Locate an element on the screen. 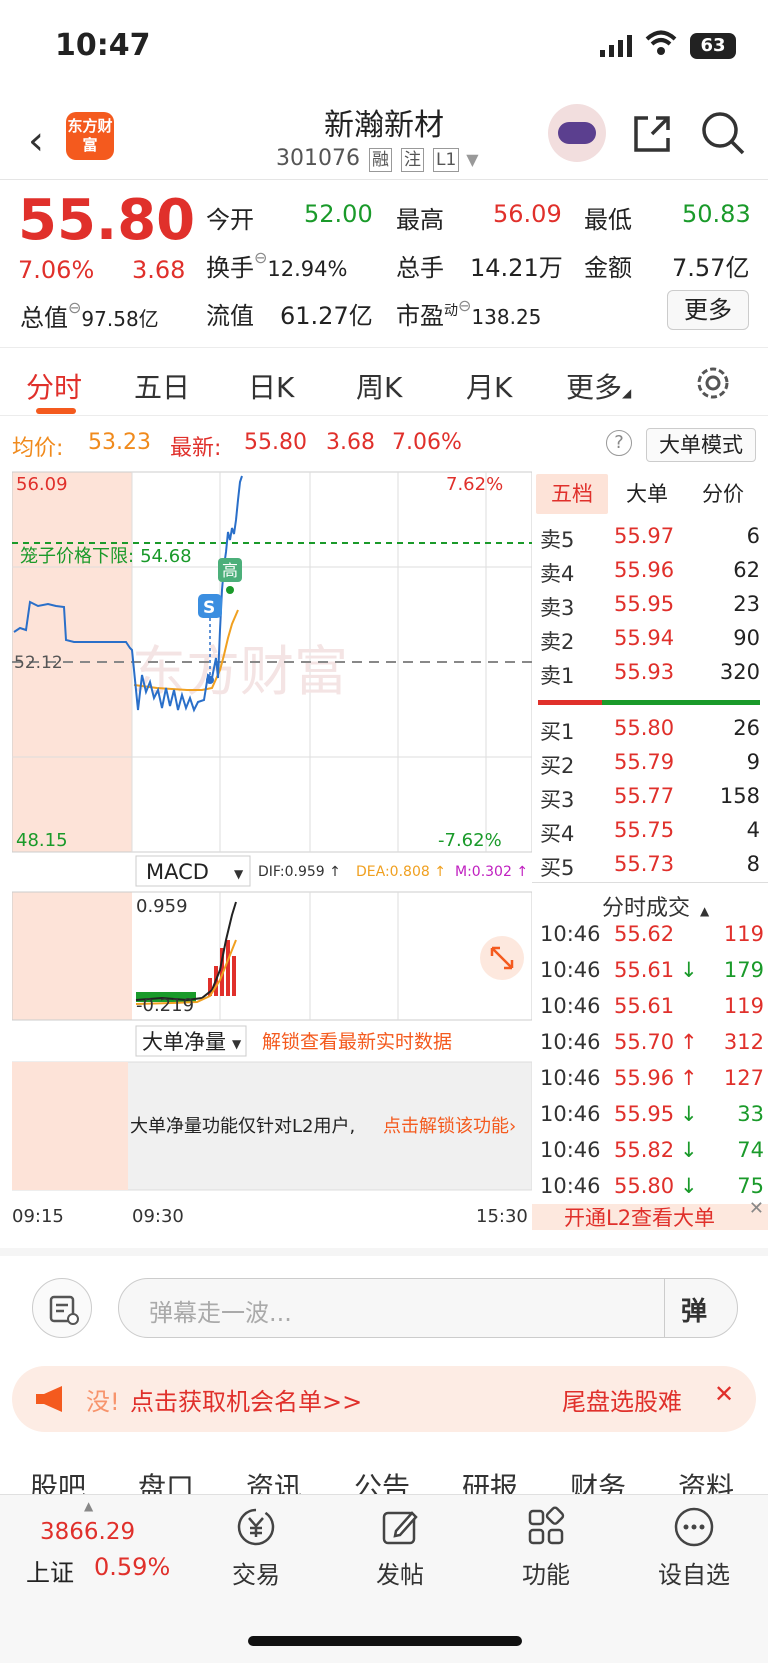 This screenshot has height=1663, width=768. cellular-signal-icon is located at coordinates (616, 46).